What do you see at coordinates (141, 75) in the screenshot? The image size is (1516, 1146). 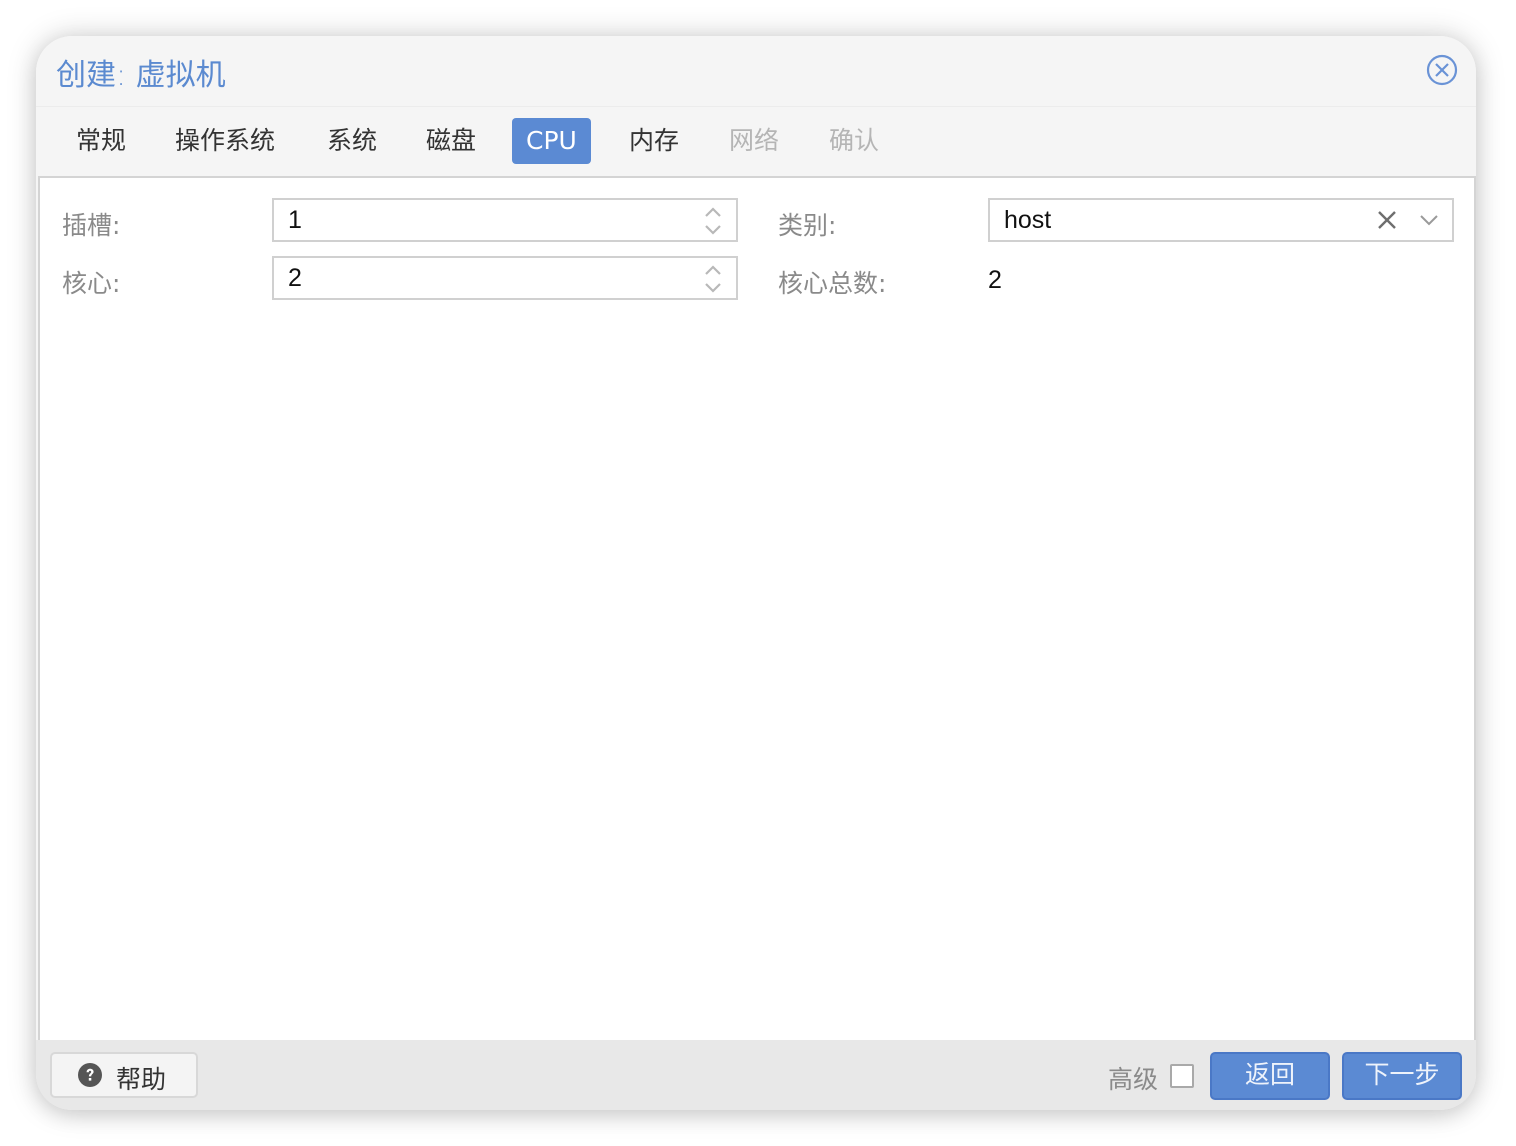 I see `dialog-title: 创建: 虚拟机` at bounding box center [141, 75].